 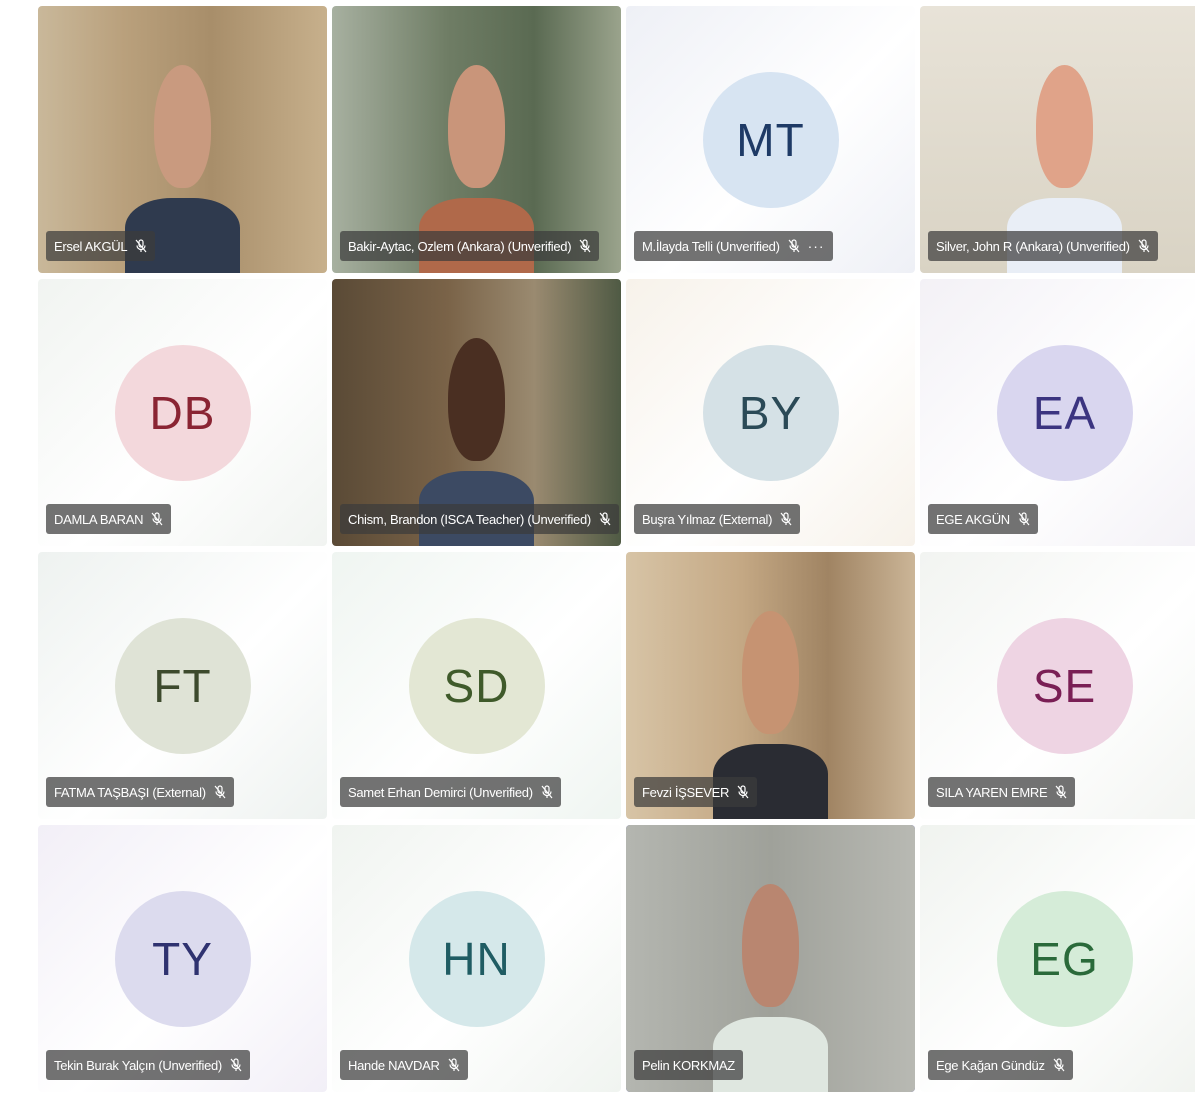 I want to click on participant-tile: FT FATMA TAŞBAŞI (External), so click(x=182, y=685).